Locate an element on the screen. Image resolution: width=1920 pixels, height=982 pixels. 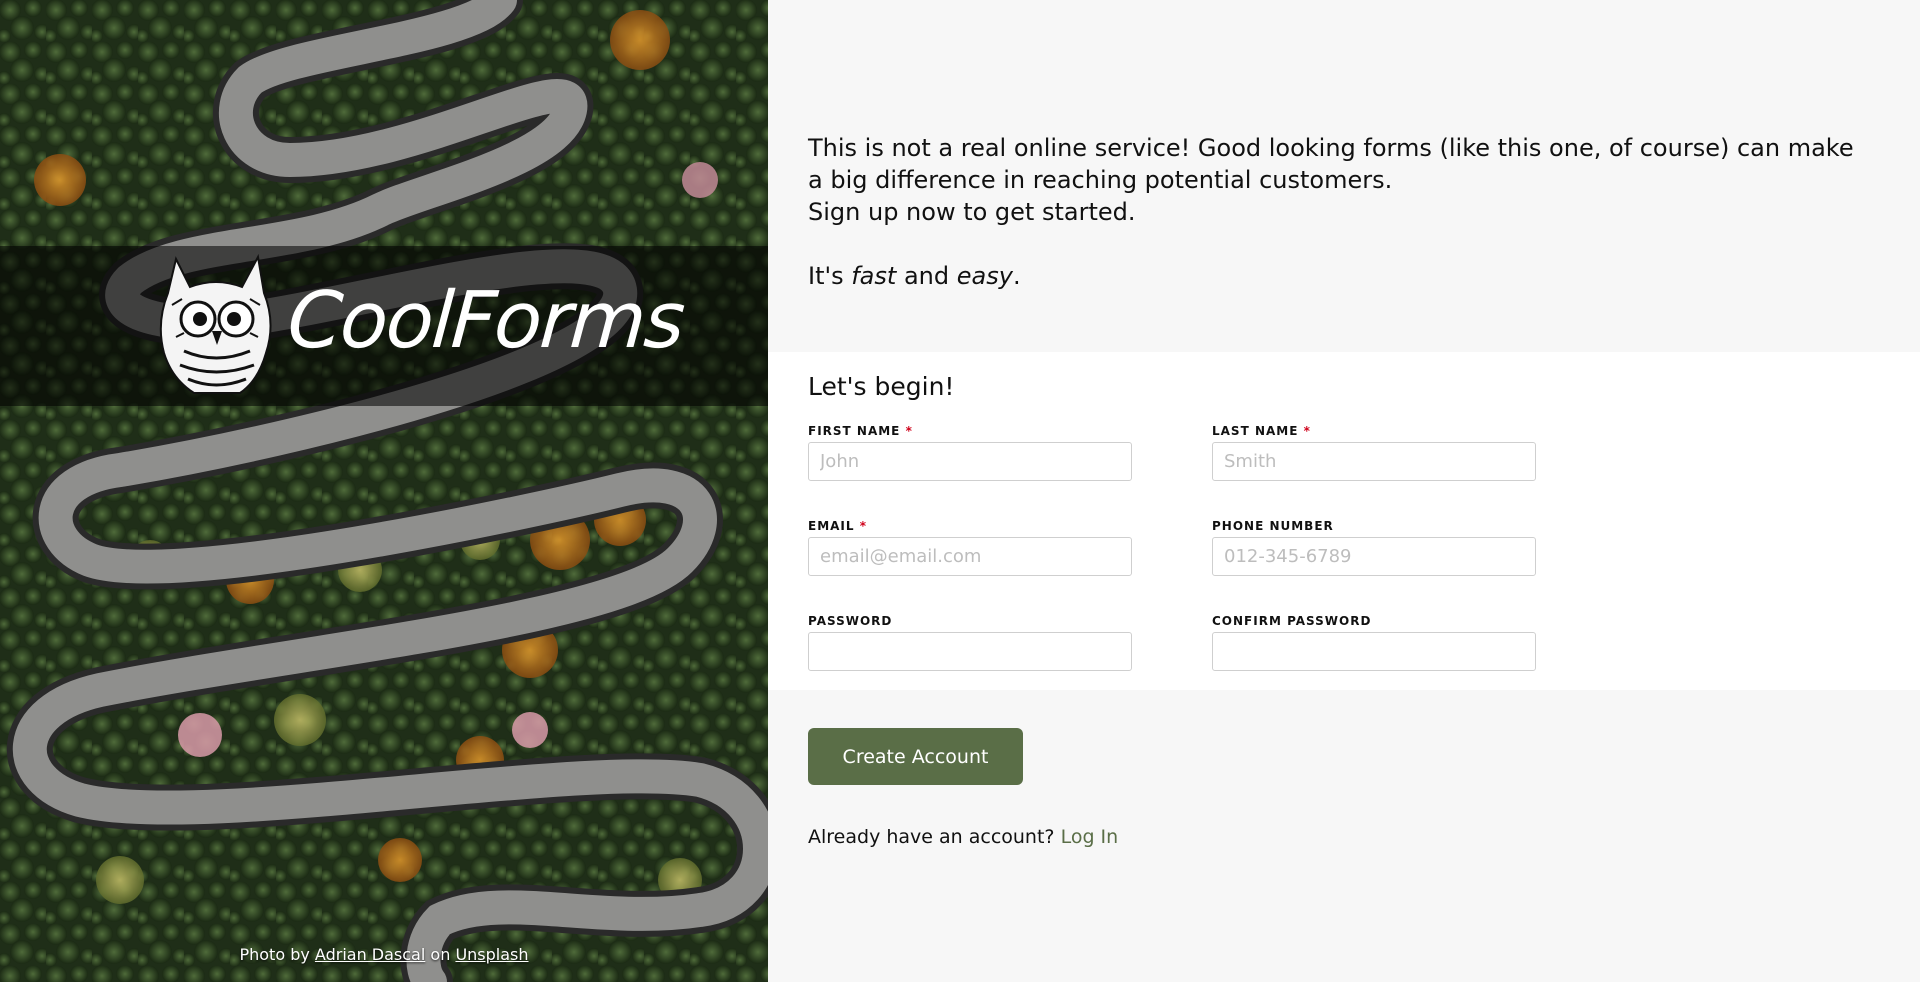
login-prompt: Already have an account? Log In is located at coordinates (963, 837).